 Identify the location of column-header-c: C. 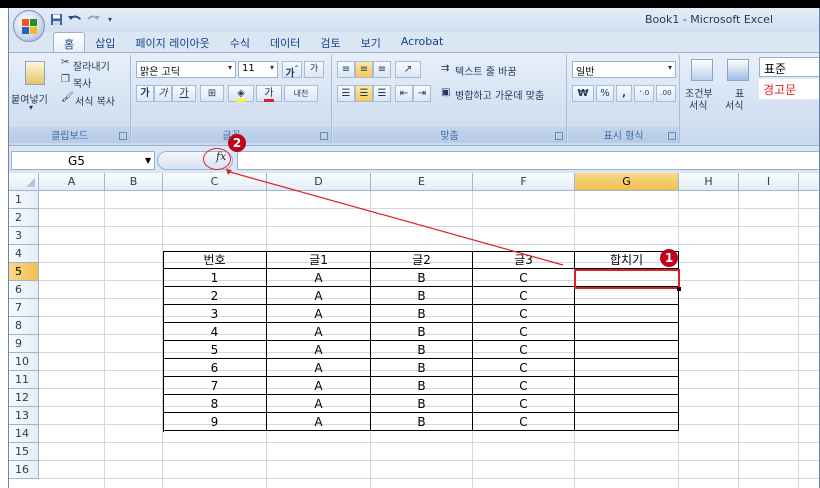
(215, 182).